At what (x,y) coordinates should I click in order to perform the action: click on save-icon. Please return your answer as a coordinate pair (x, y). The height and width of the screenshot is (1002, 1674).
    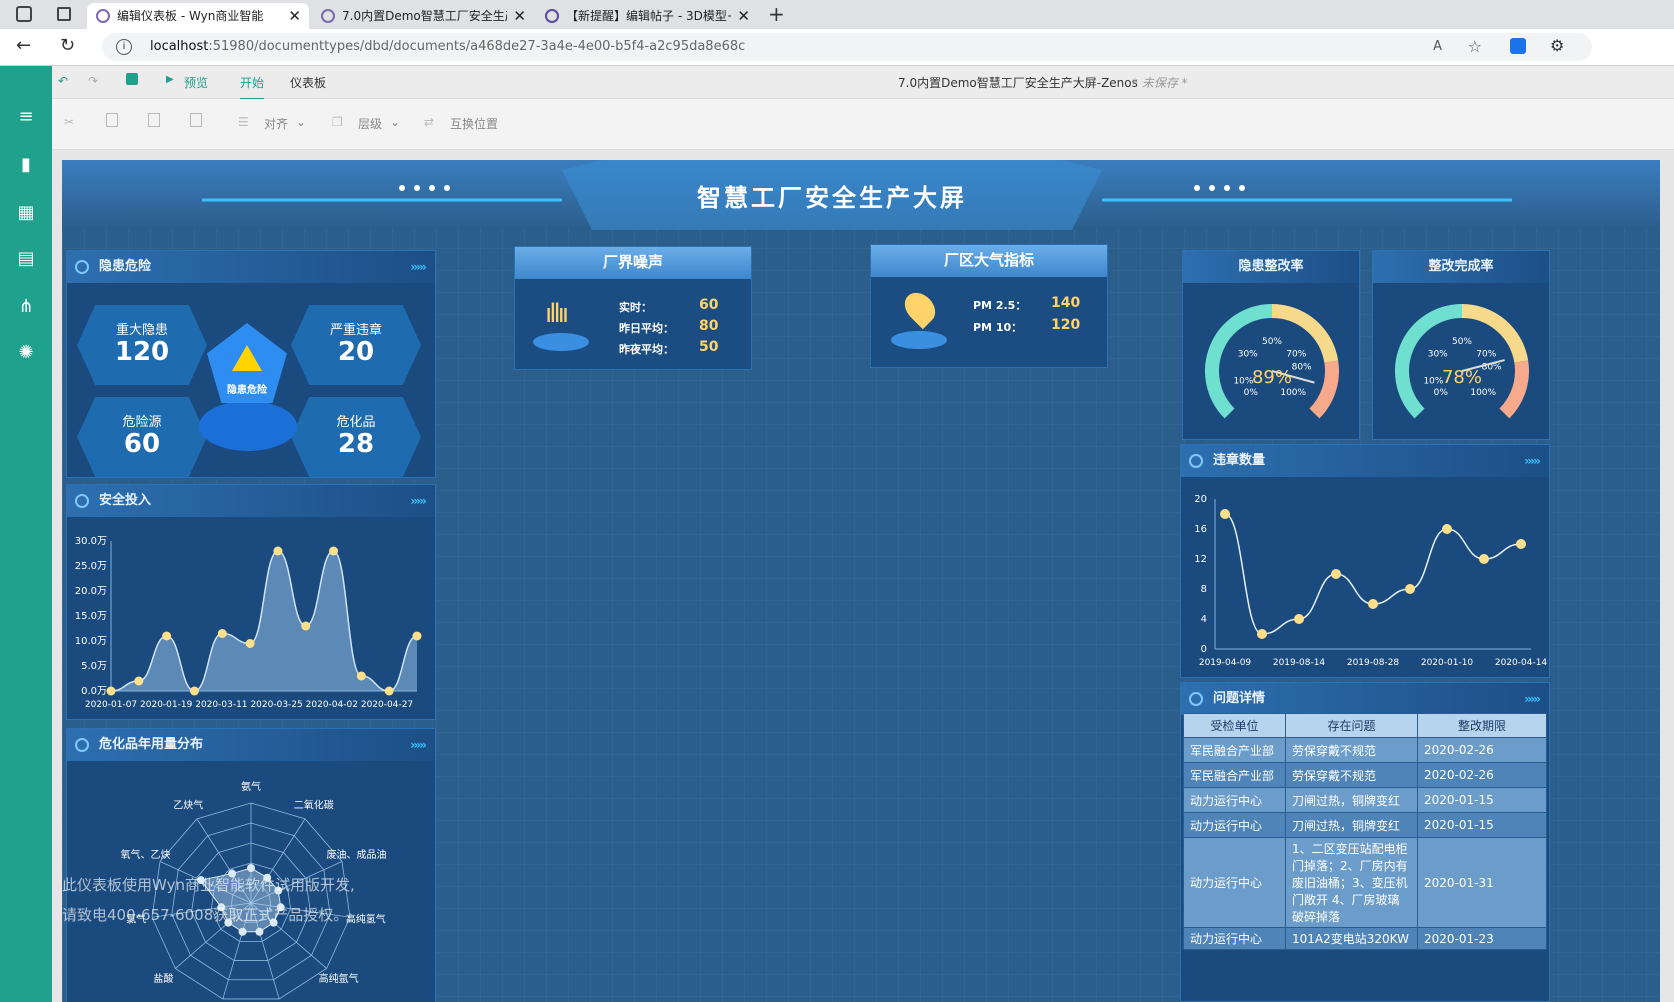
    Looking at the image, I should click on (132, 79).